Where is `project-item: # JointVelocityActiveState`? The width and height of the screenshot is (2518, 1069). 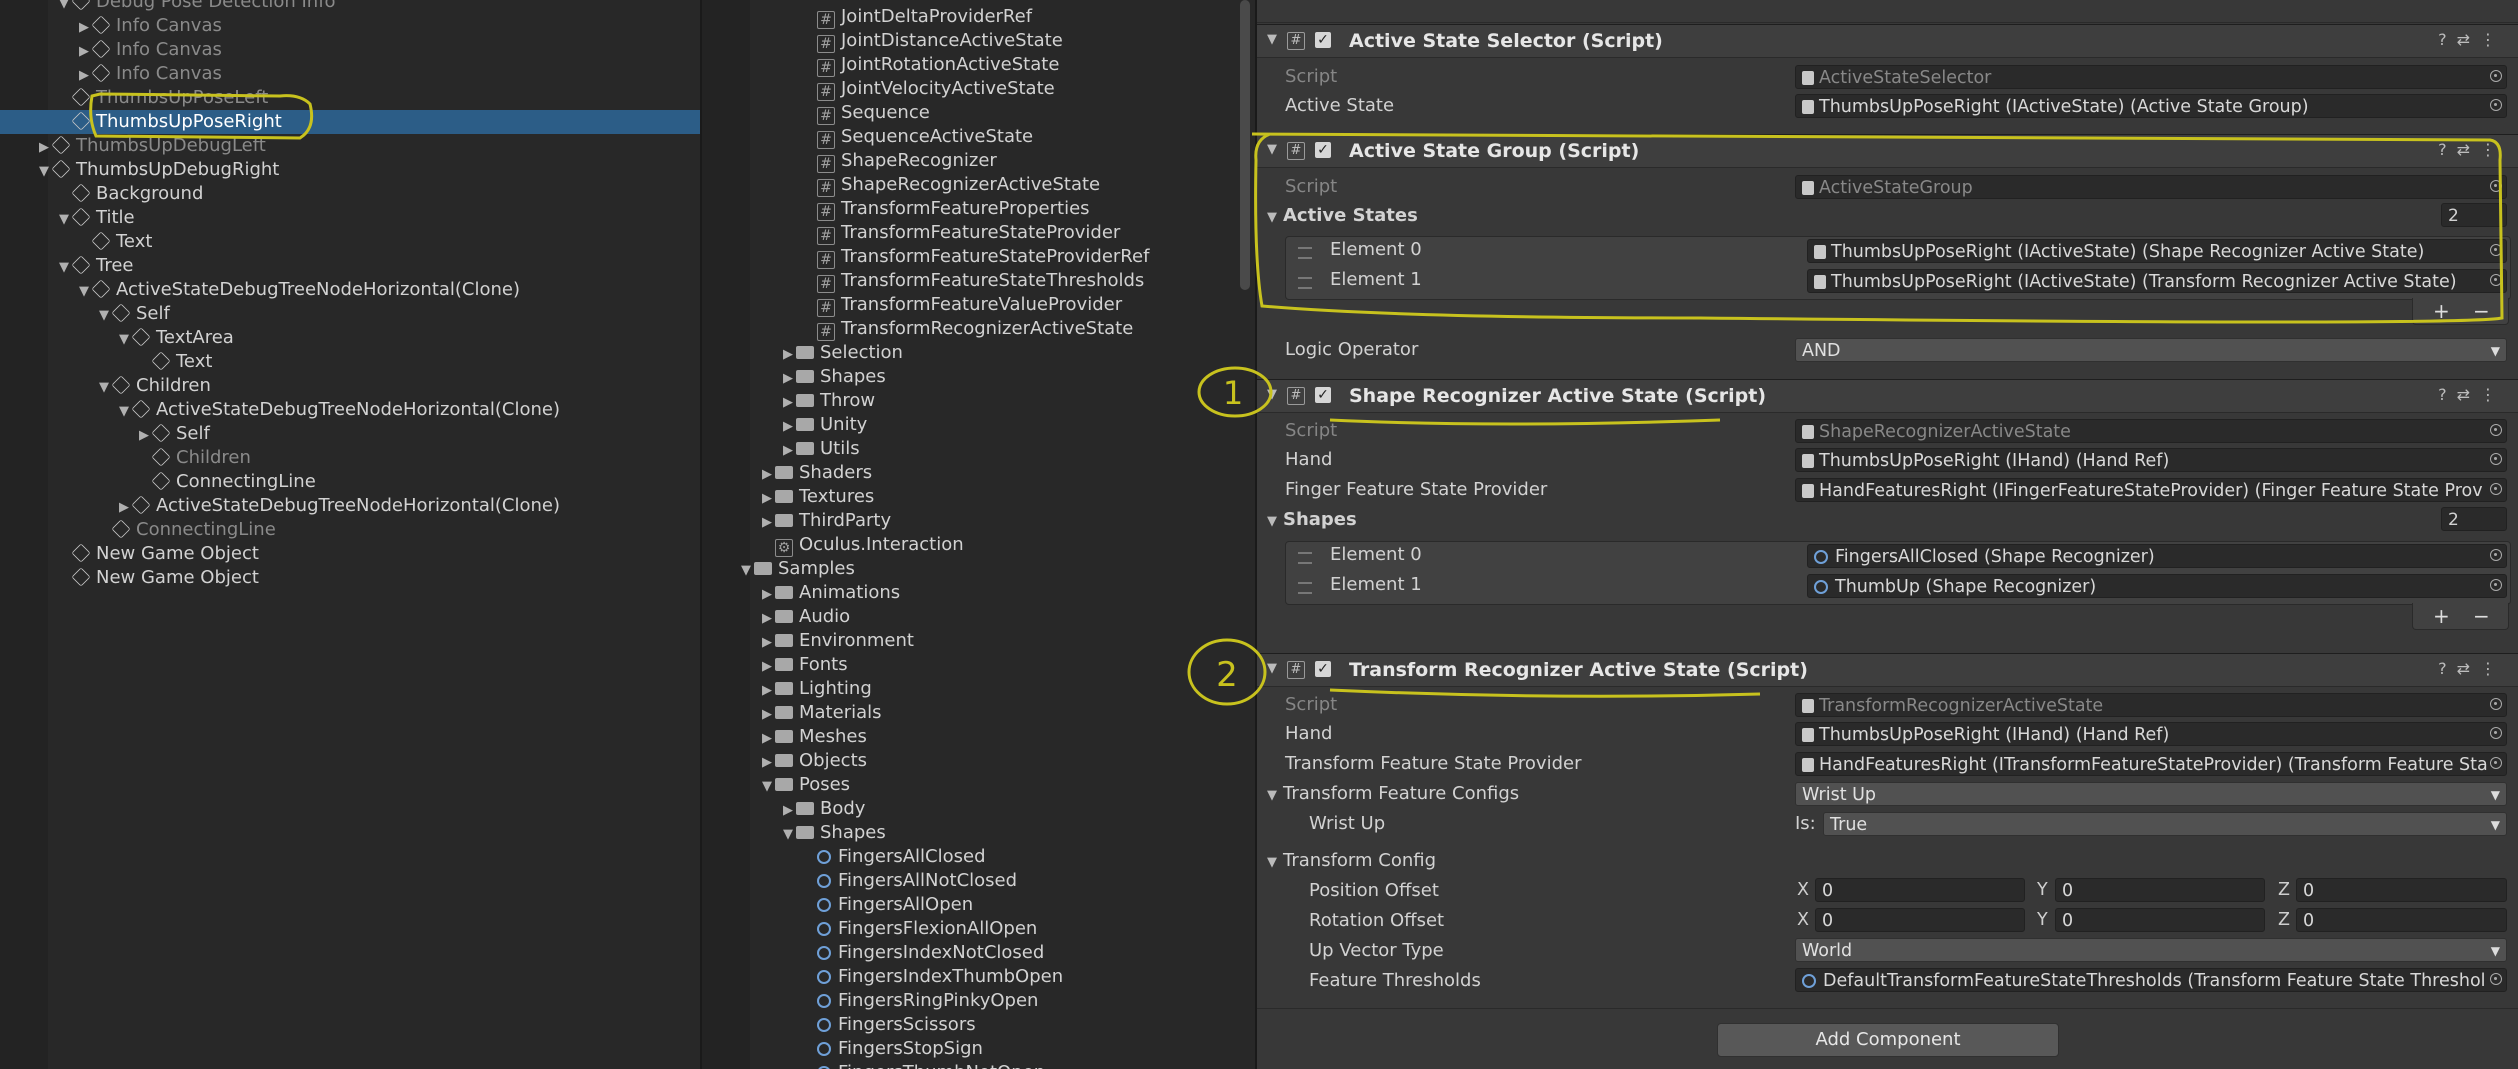
project-item: # JointVelocityActiveState is located at coordinates (928, 89).